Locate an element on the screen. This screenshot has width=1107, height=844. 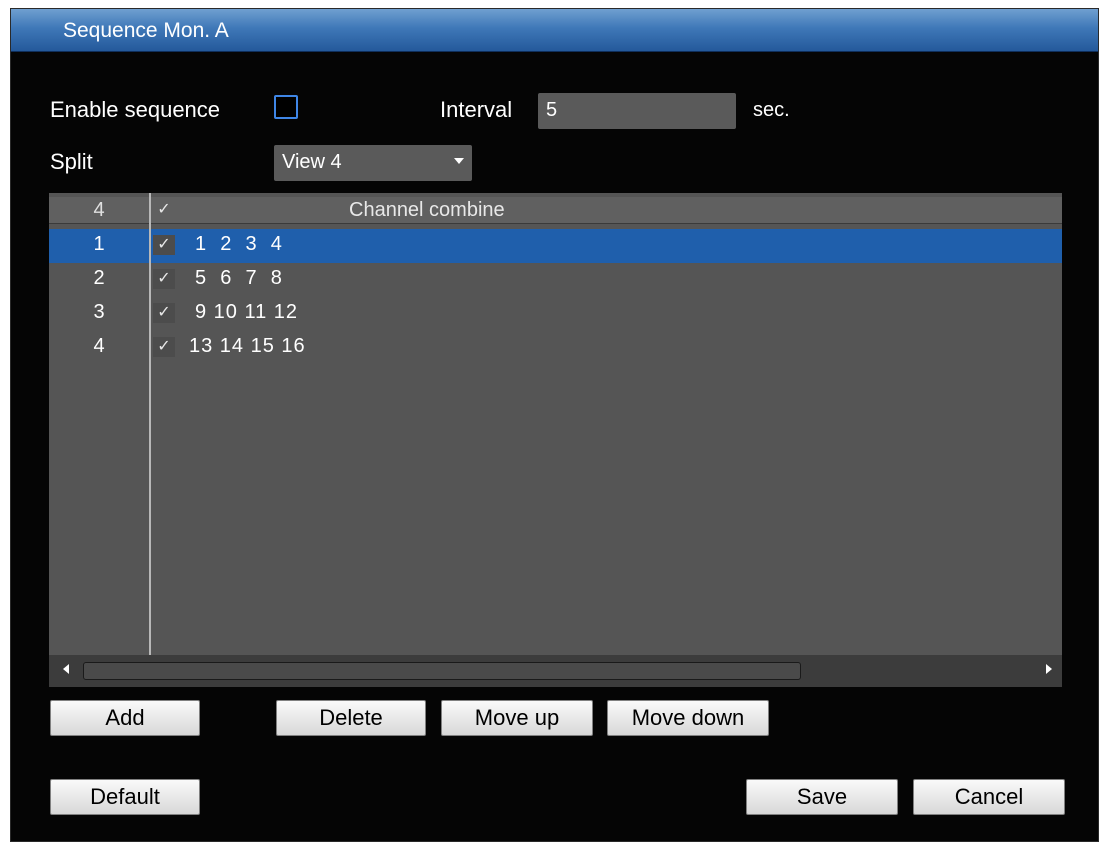
table-row: 4 ✓ 13 14 15 16 is located at coordinates (555, 348).